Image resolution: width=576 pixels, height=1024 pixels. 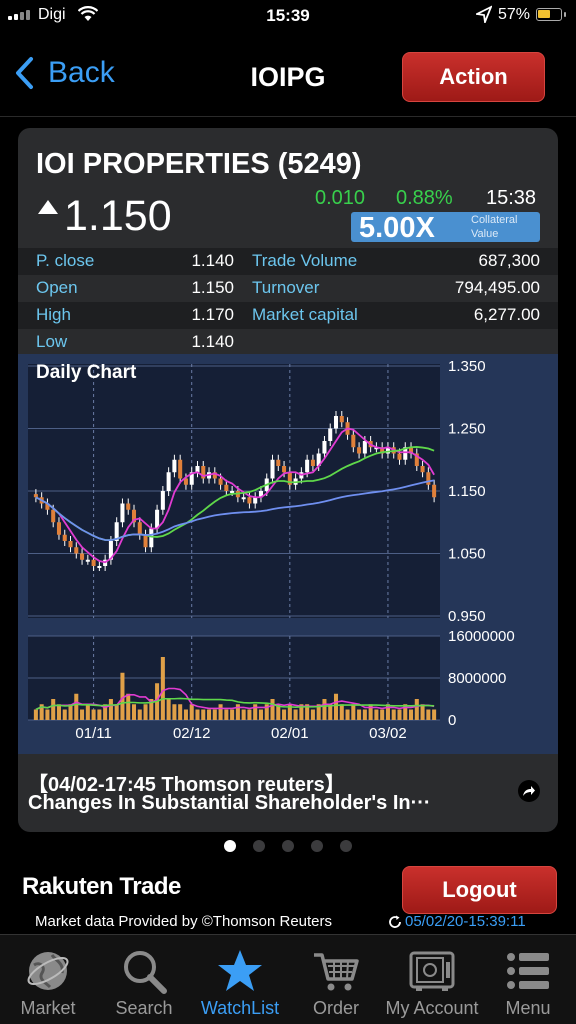 I want to click on battery-icon, so click(x=551, y=14).